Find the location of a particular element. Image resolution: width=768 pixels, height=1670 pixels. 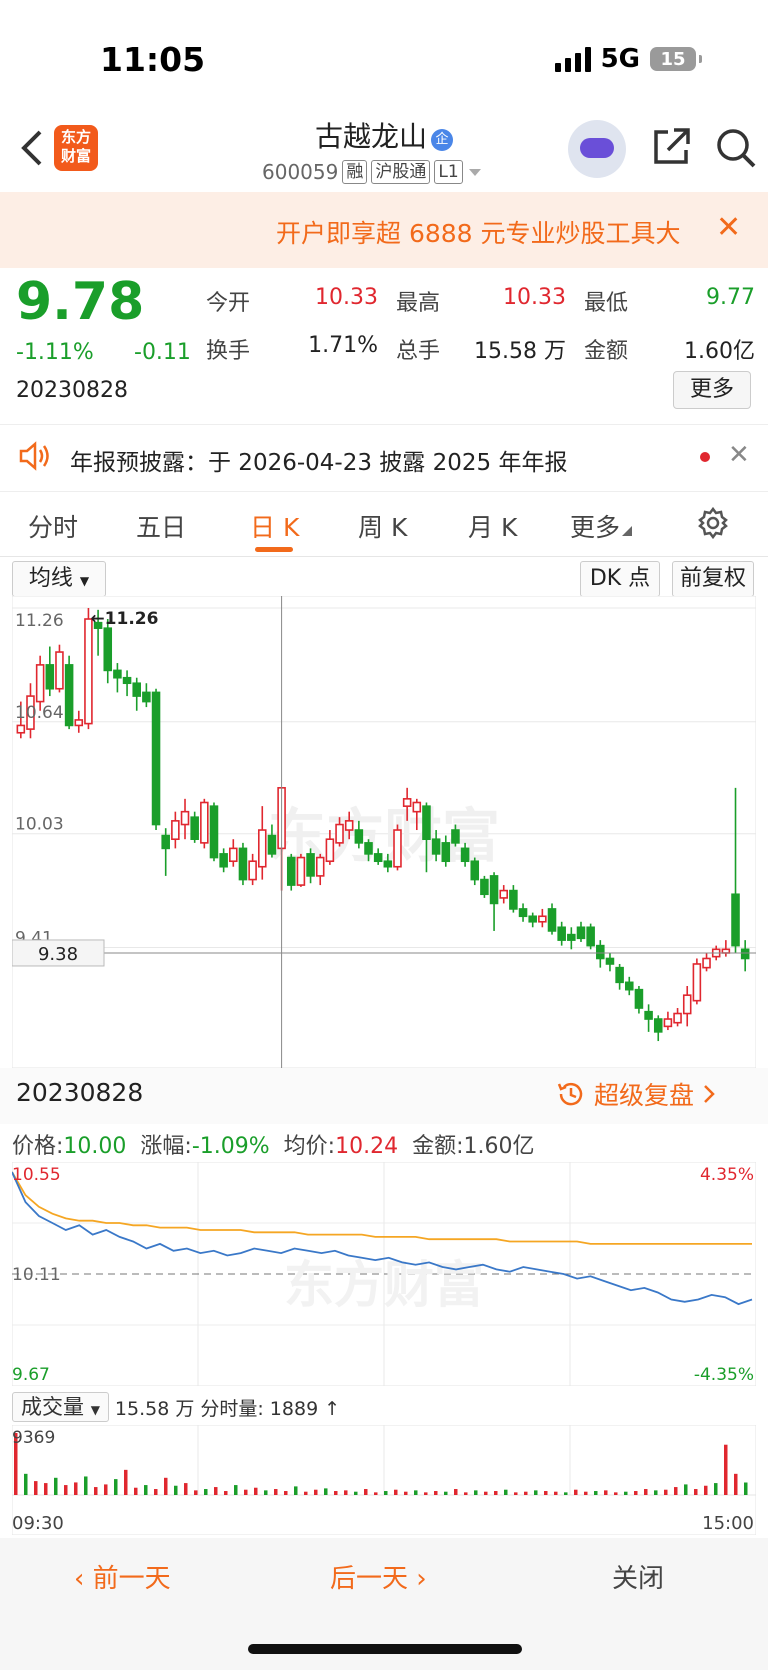

tag-level: L1 is located at coordinates (448, 172).